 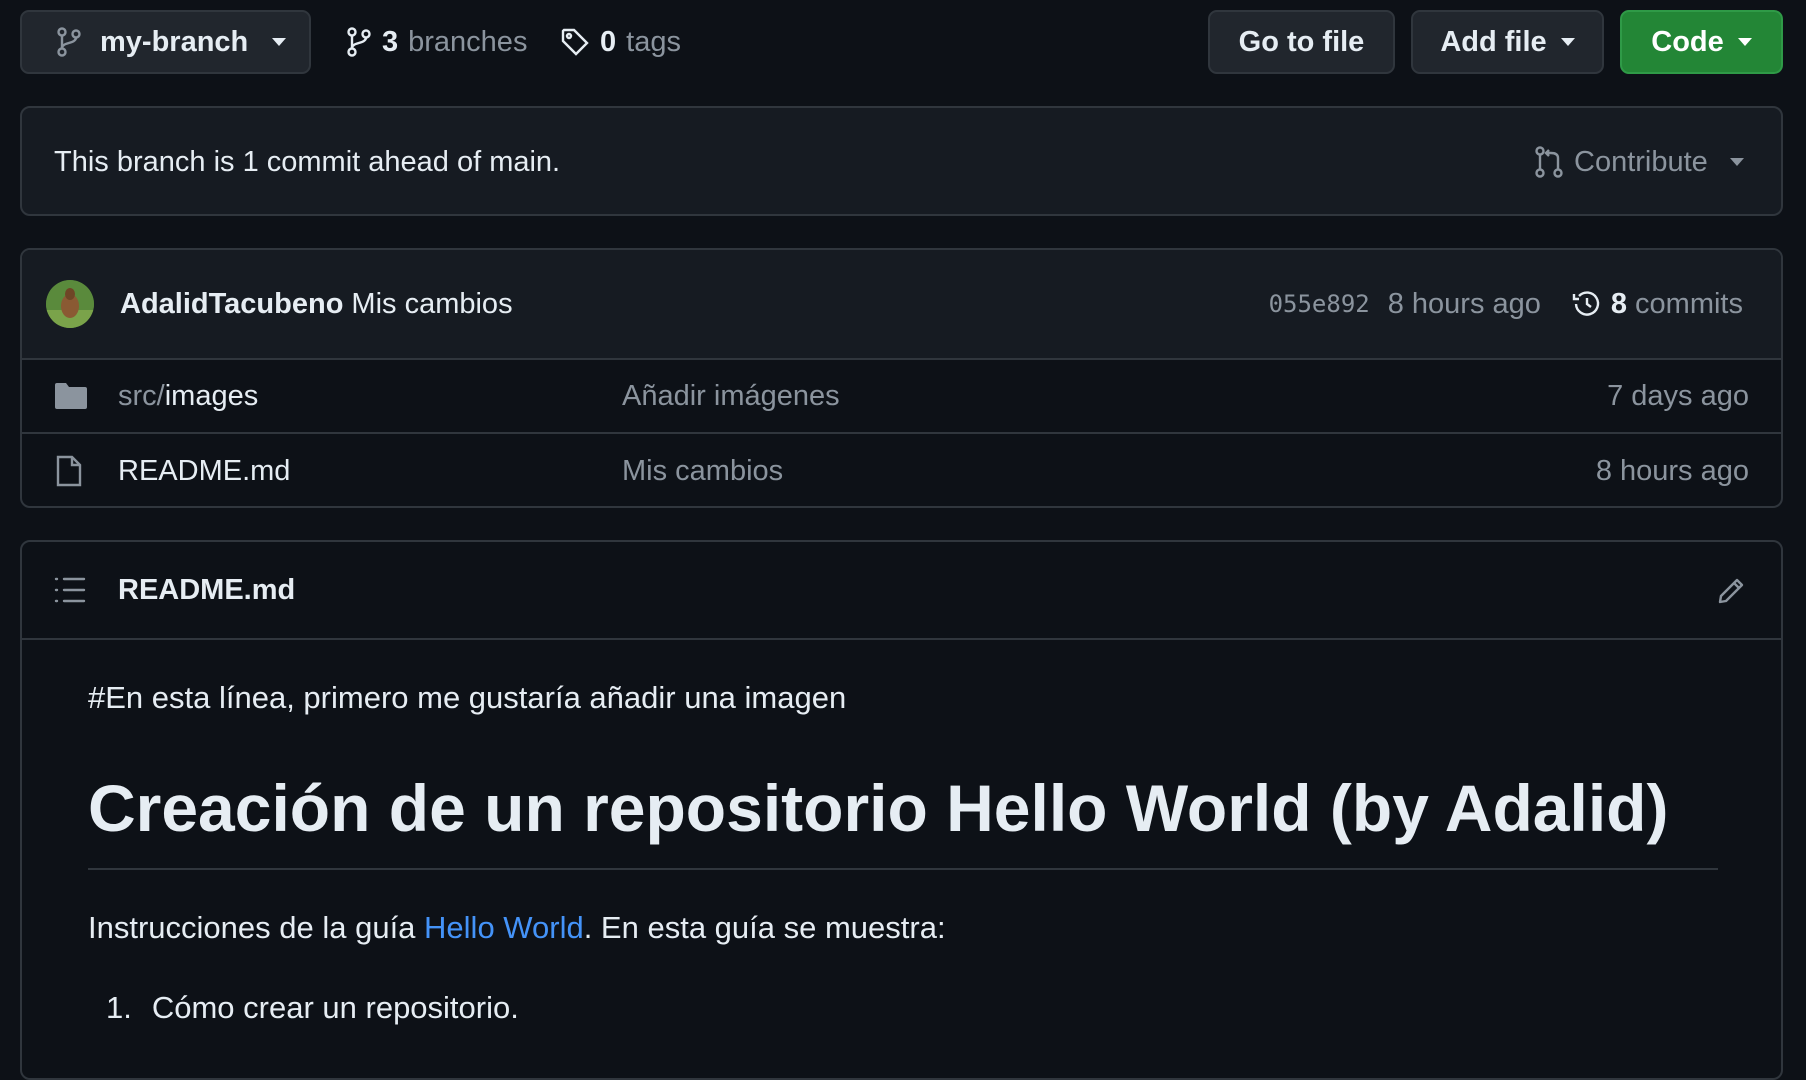 What do you see at coordinates (903, 869) in the screenshot?
I see `heading-divider` at bounding box center [903, 869].